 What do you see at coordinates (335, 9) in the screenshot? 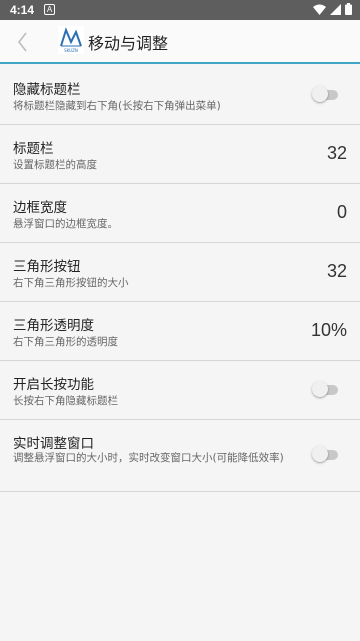
I see `signal-icon` at bounding box center [335, 9].